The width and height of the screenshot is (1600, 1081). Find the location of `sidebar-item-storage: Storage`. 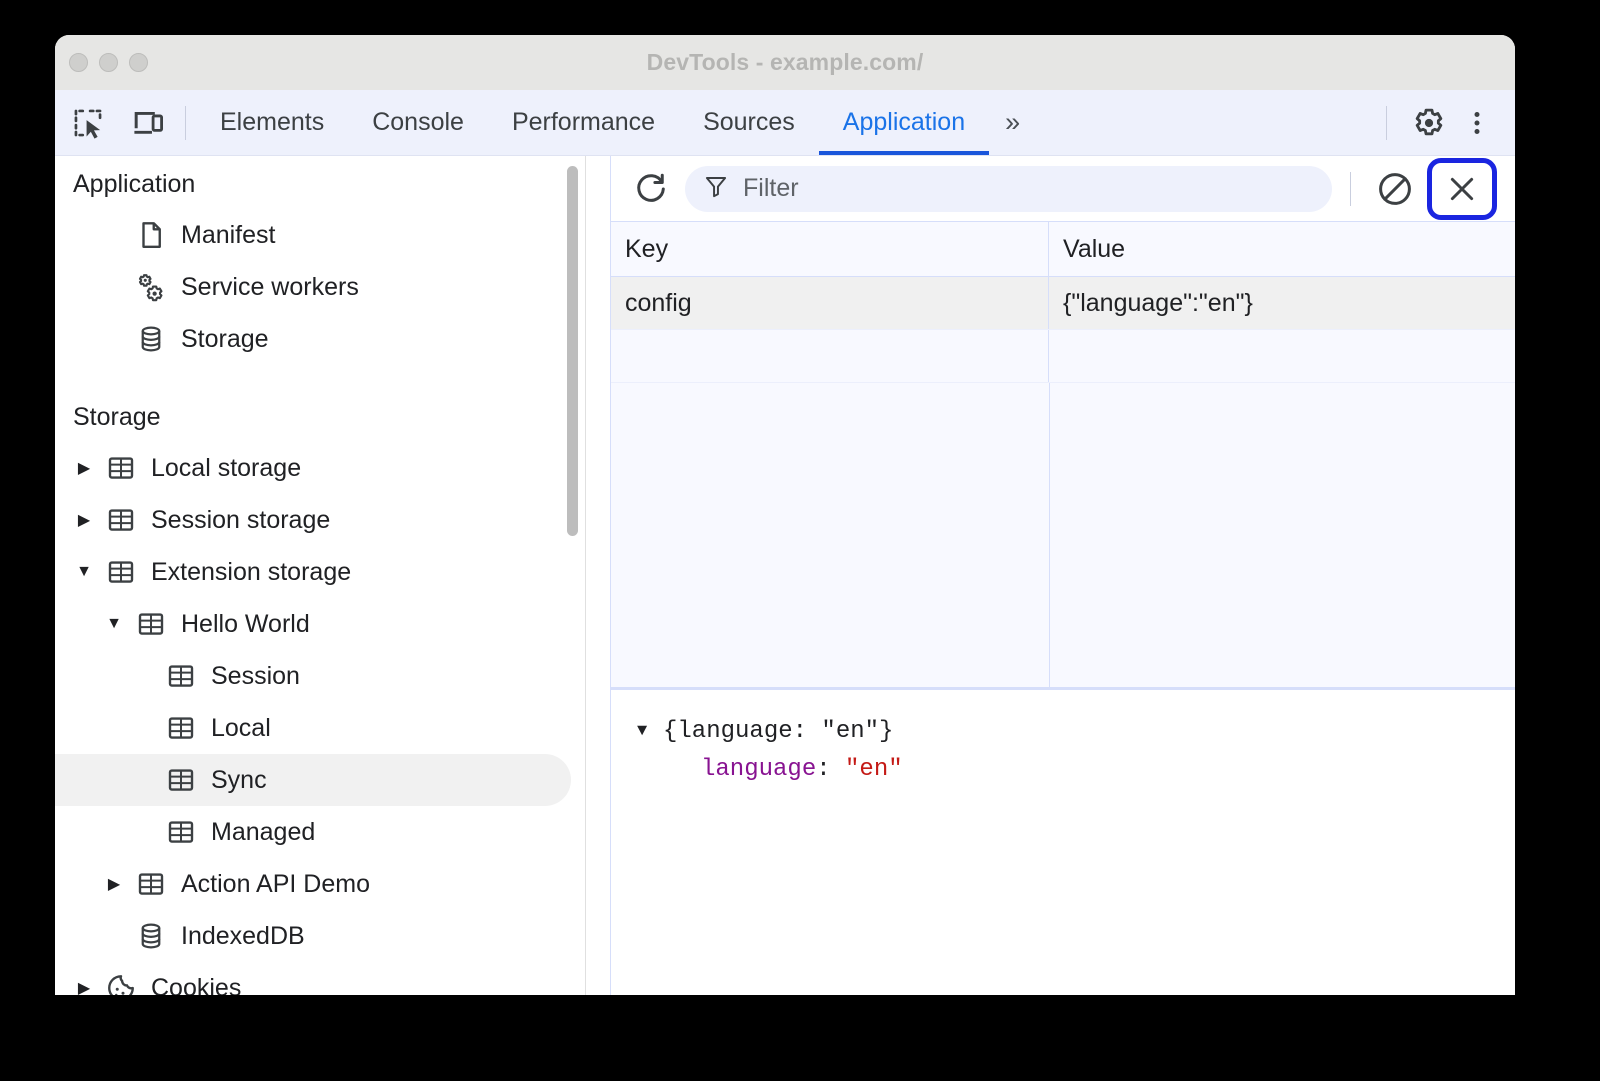

sidebar-item-storage: Storage is located at coordinates (313, 339).